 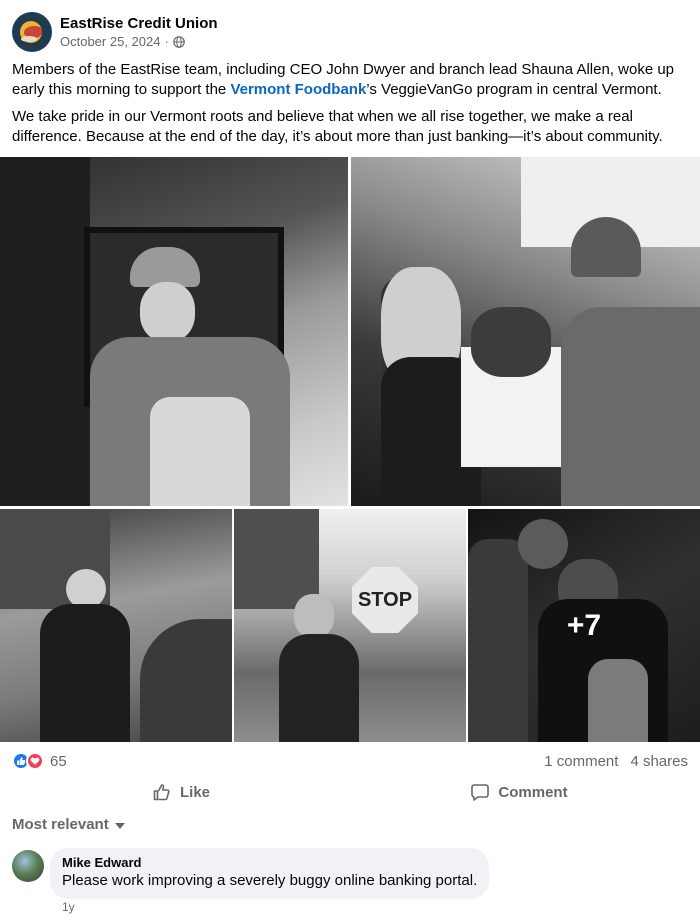 I want to click on more-photos-count: +7, so click(x=584, y=625).